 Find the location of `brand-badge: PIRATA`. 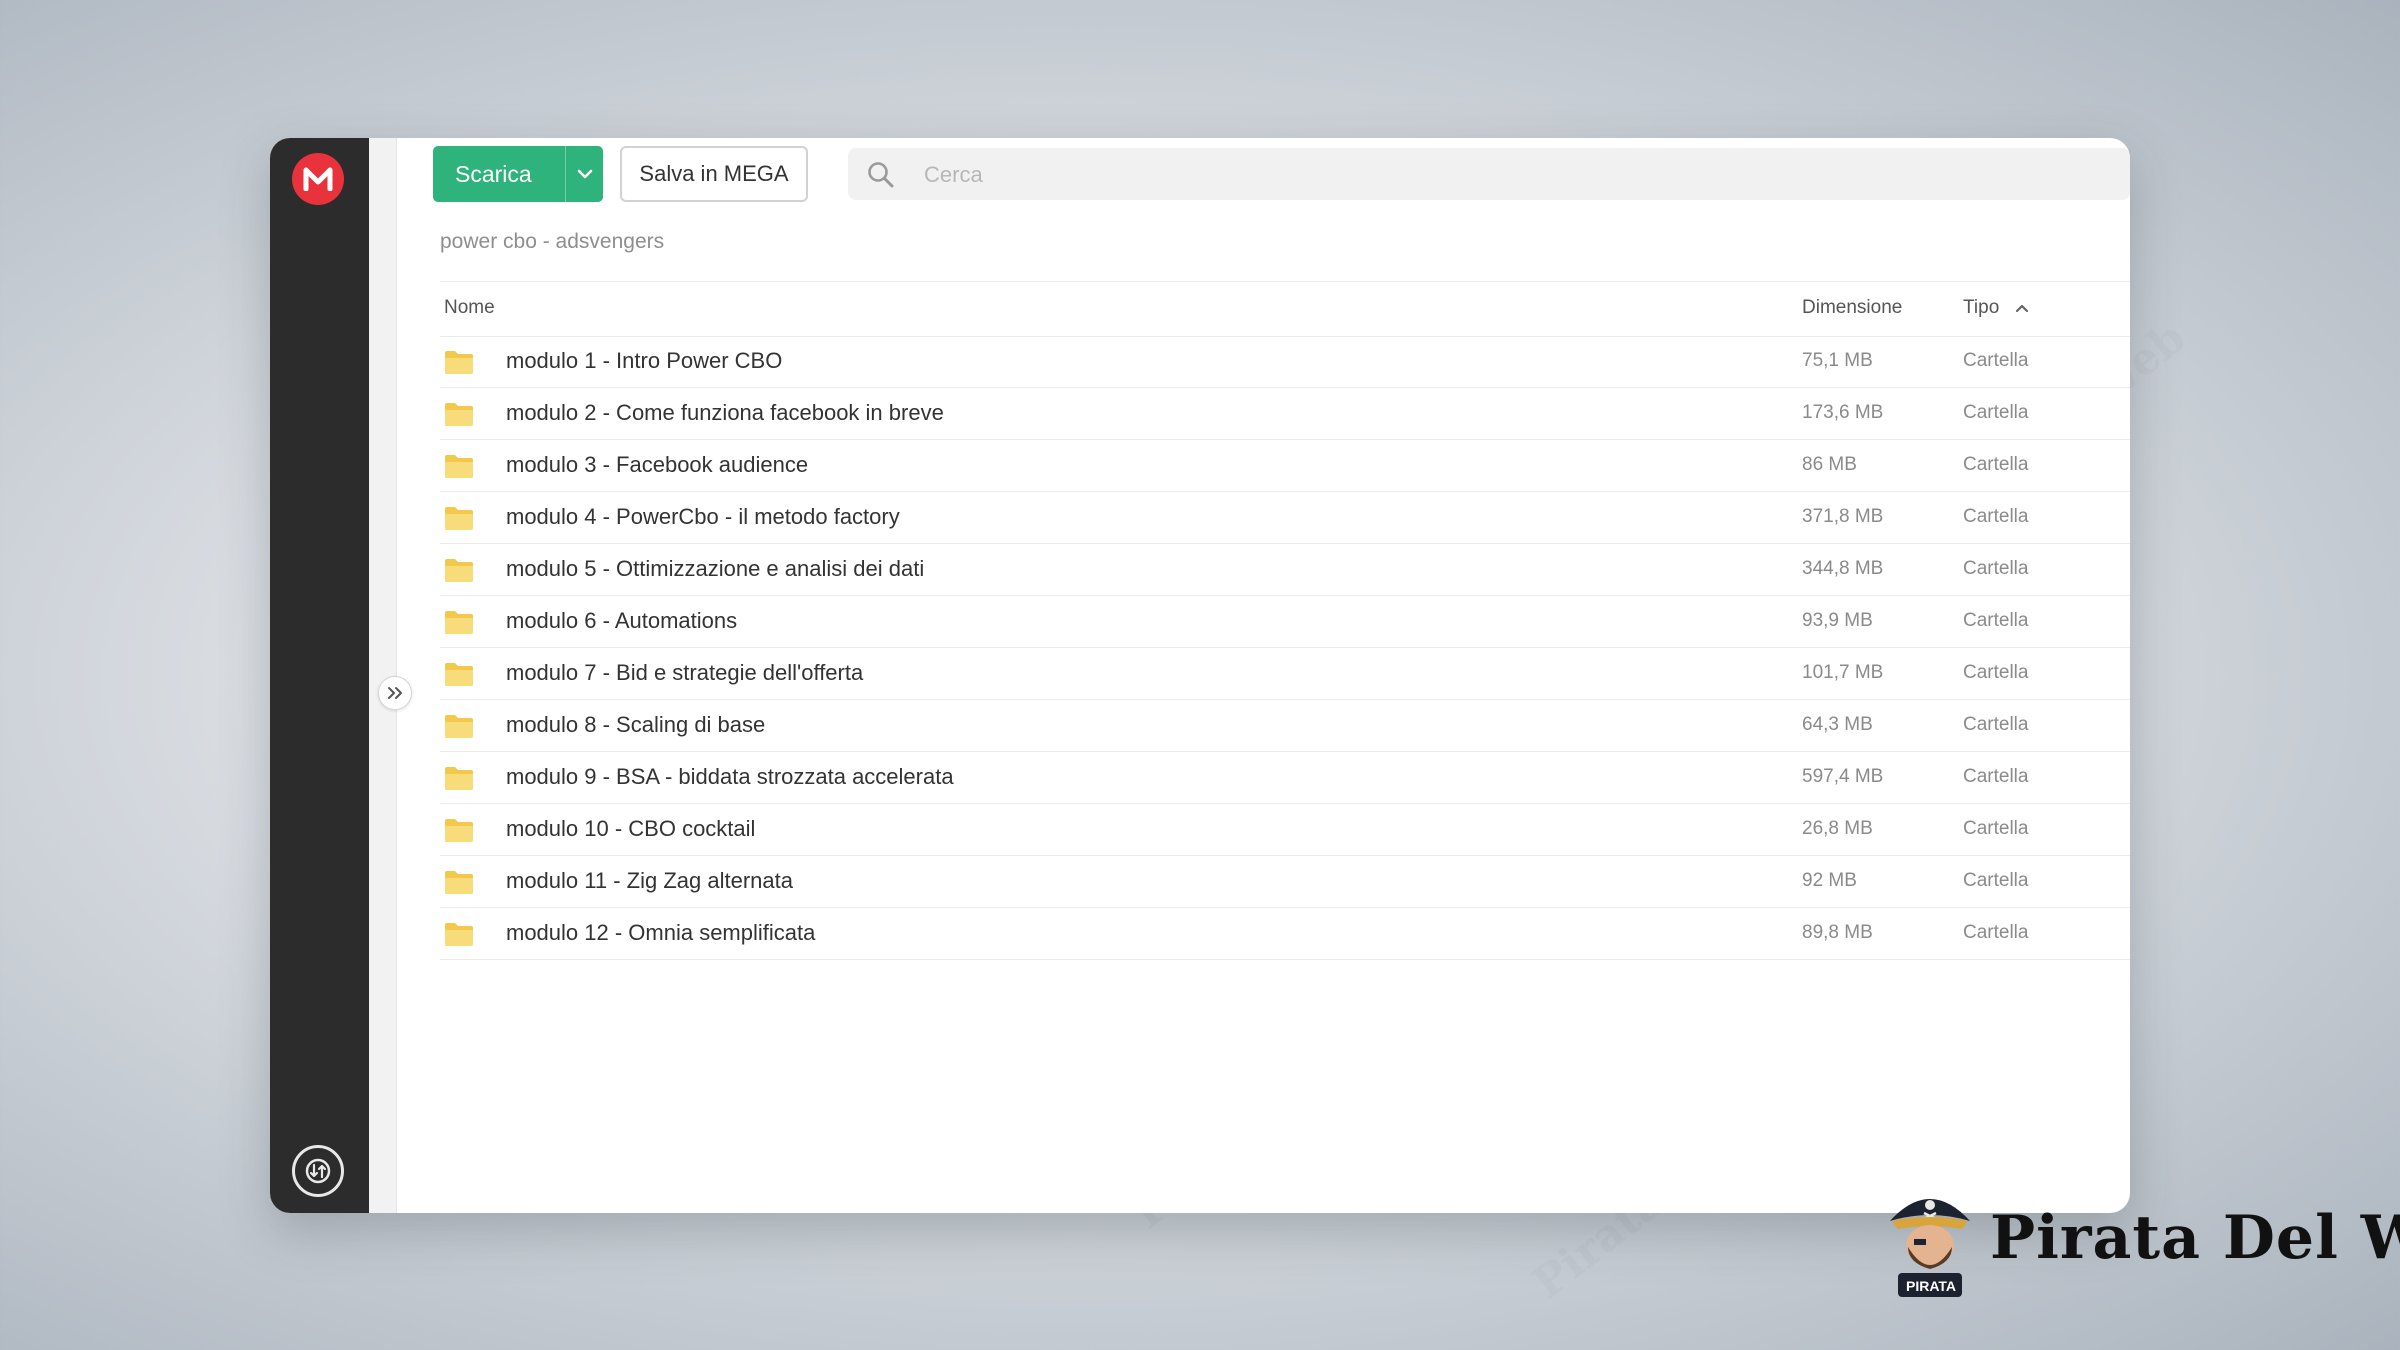

brand-badge: PIRATA is located at coordinates (1931, 1286).